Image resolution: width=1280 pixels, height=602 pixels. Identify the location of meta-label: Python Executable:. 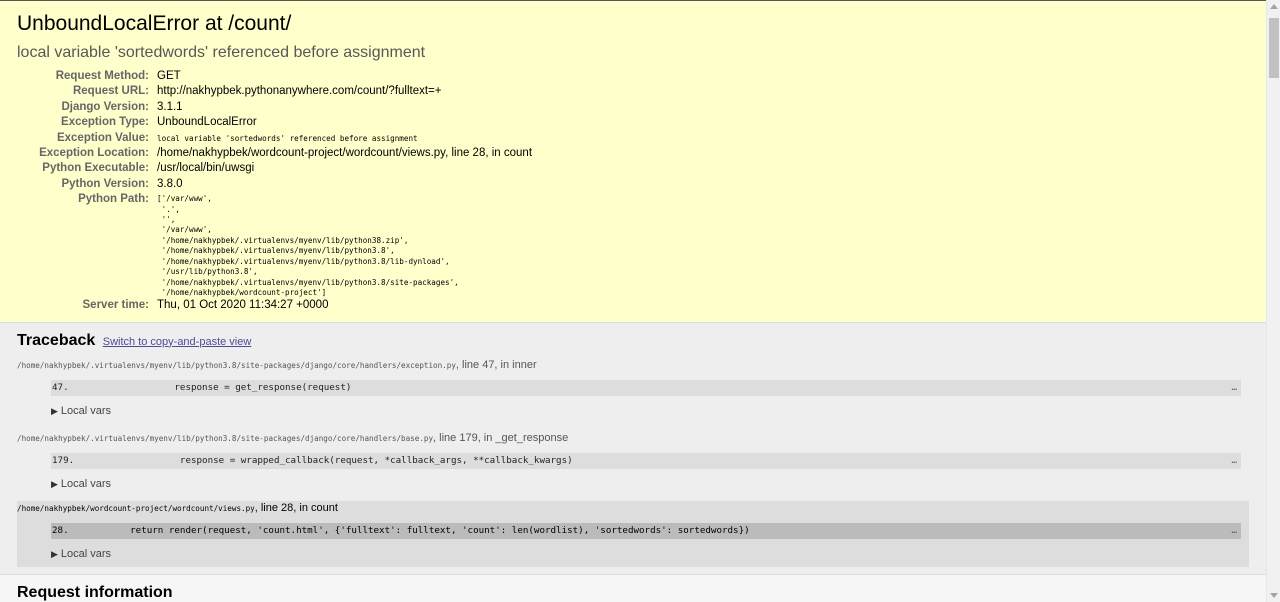
(95, 168).